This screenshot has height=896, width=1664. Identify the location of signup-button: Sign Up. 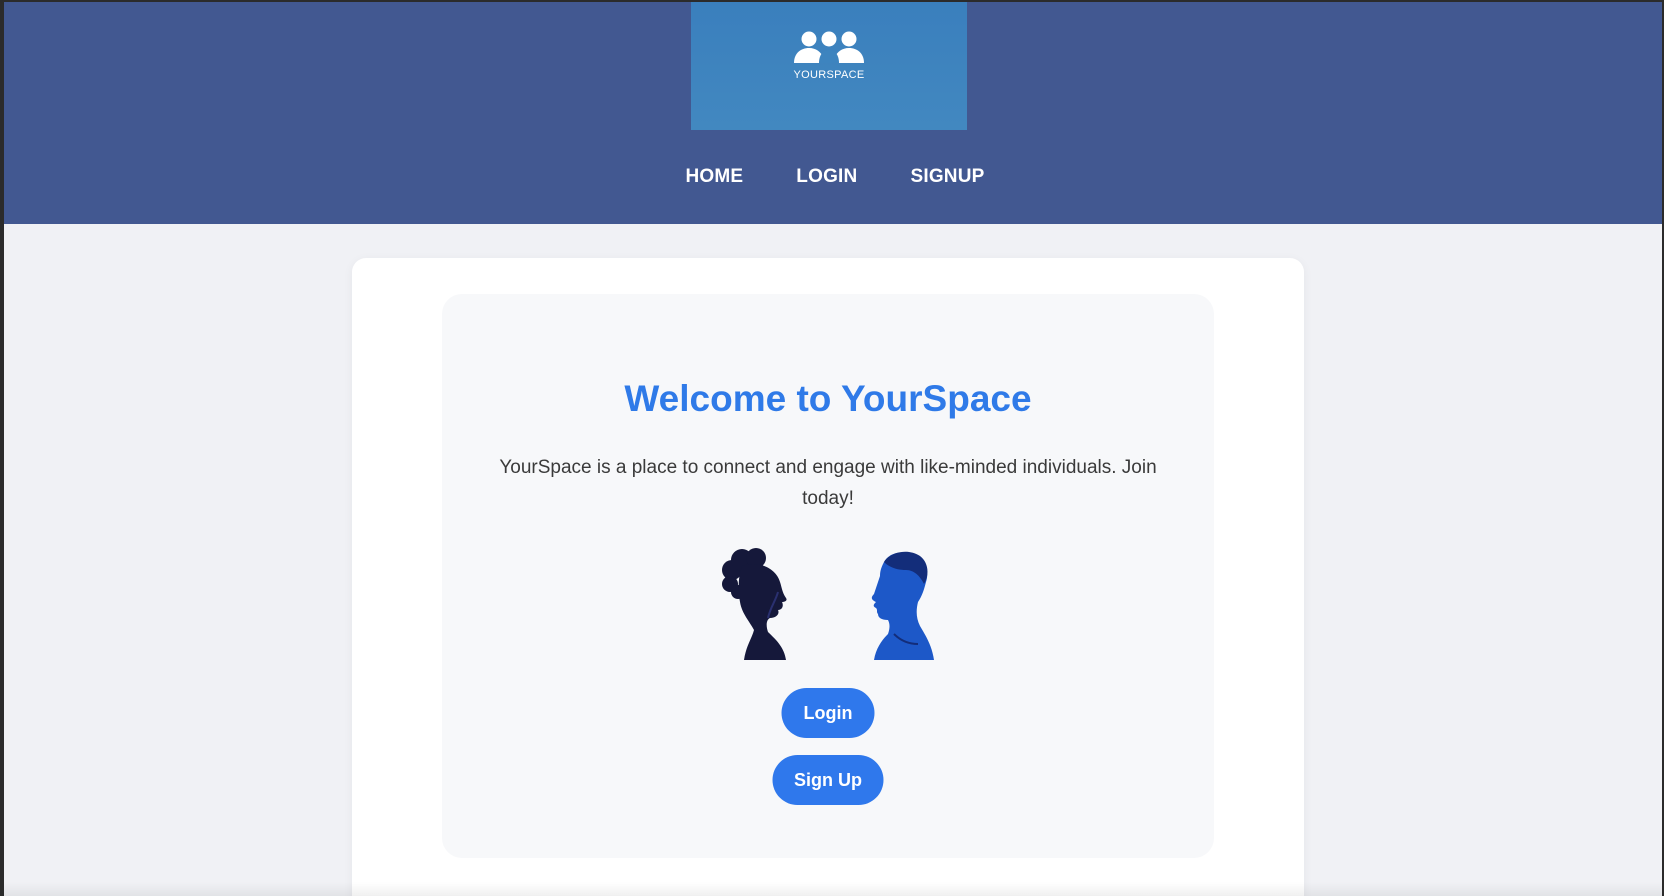
(828, 780).